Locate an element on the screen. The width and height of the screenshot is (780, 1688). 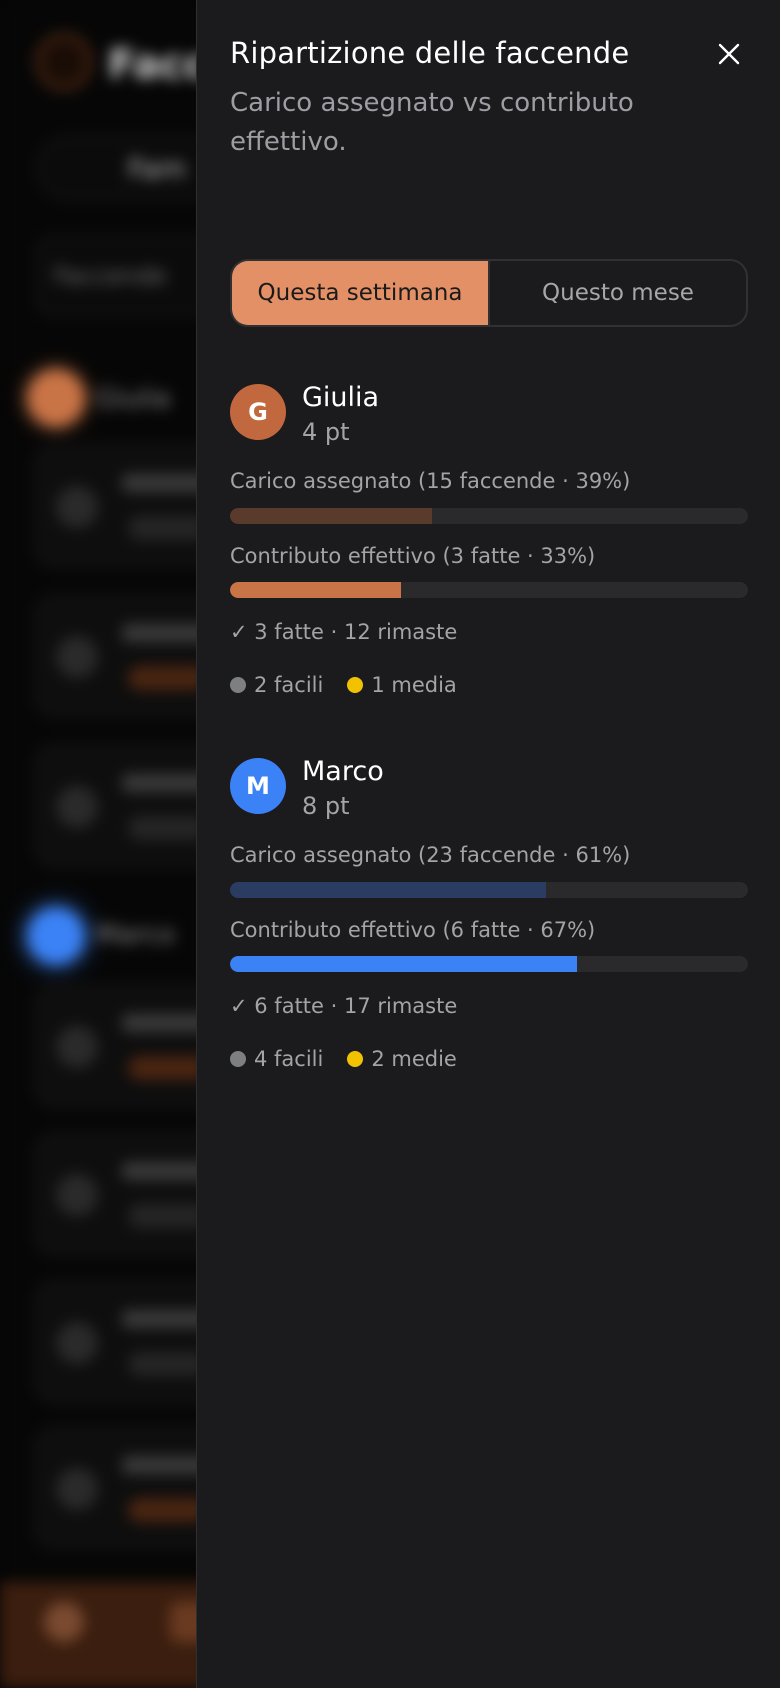
done-remaining-summary: ✓ 6 fatte · 17 rimaste is located at coordinates (344, 1006).